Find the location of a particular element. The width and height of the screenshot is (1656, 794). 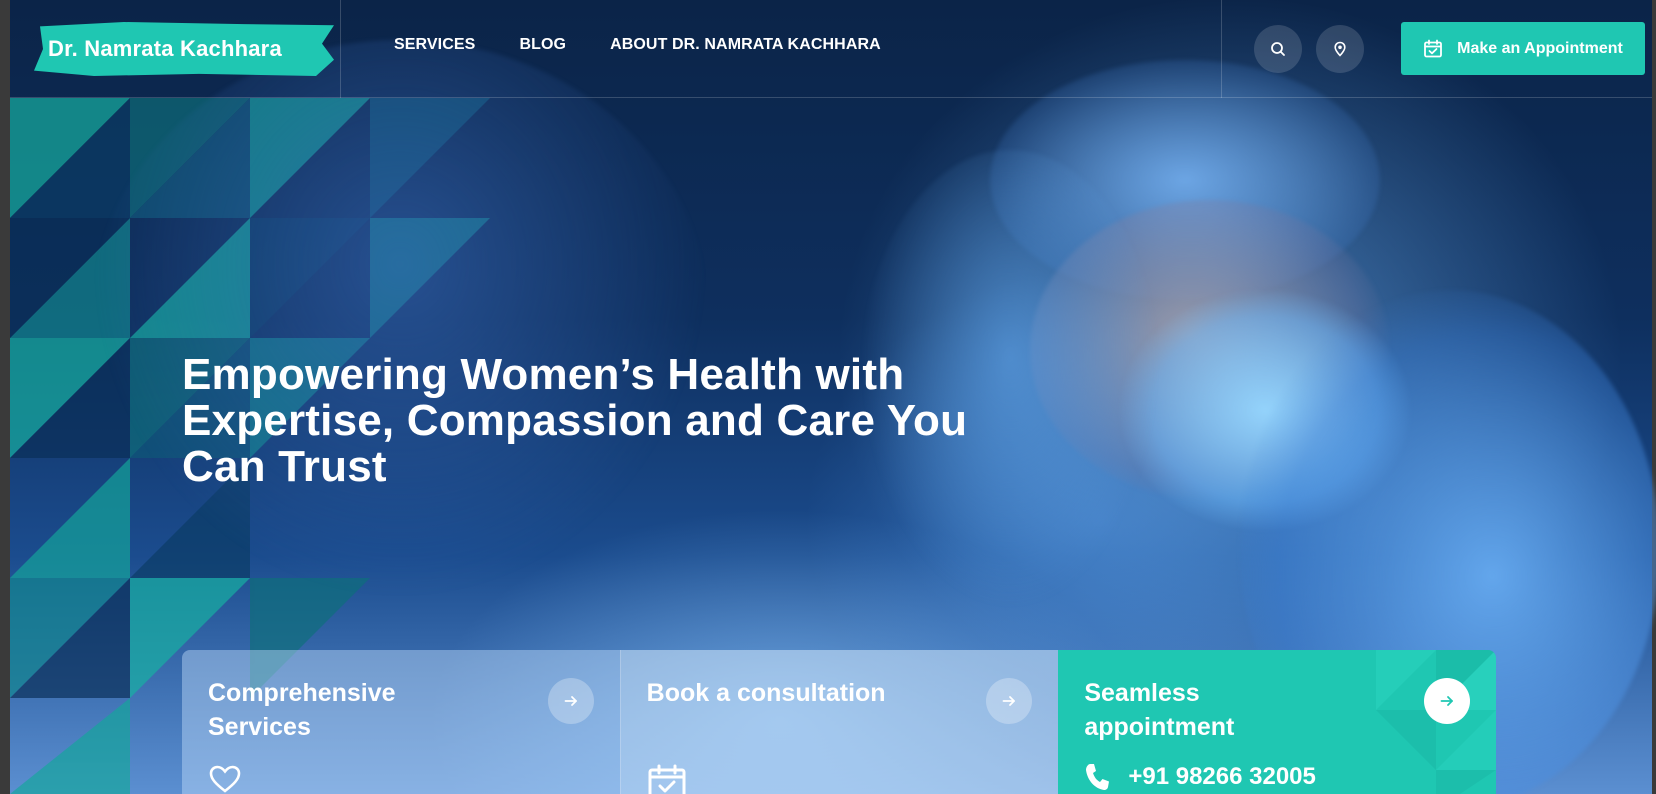

card-title: Seamless appointment is located at coordinates (1159, 710).